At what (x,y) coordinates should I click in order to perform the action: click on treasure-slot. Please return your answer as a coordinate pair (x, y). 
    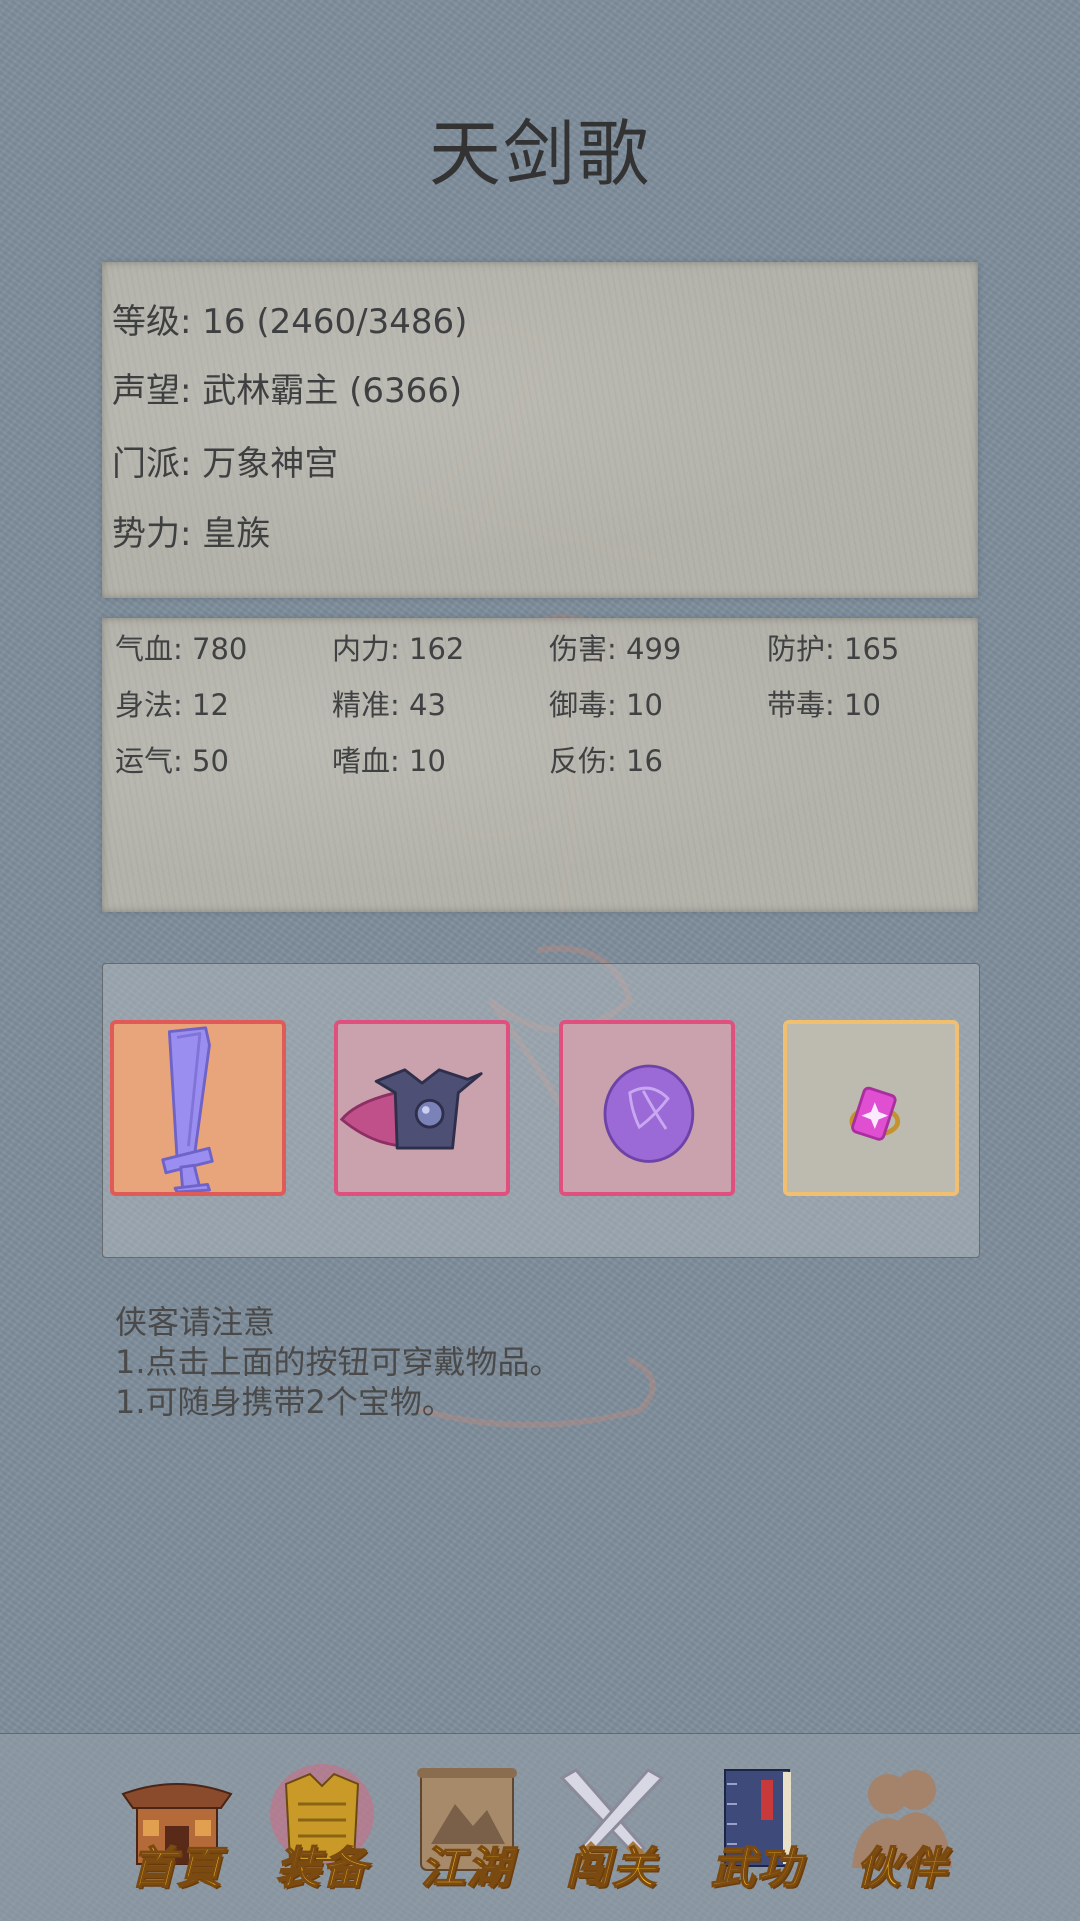
    Looking at the image, I should click on (871, 1108).